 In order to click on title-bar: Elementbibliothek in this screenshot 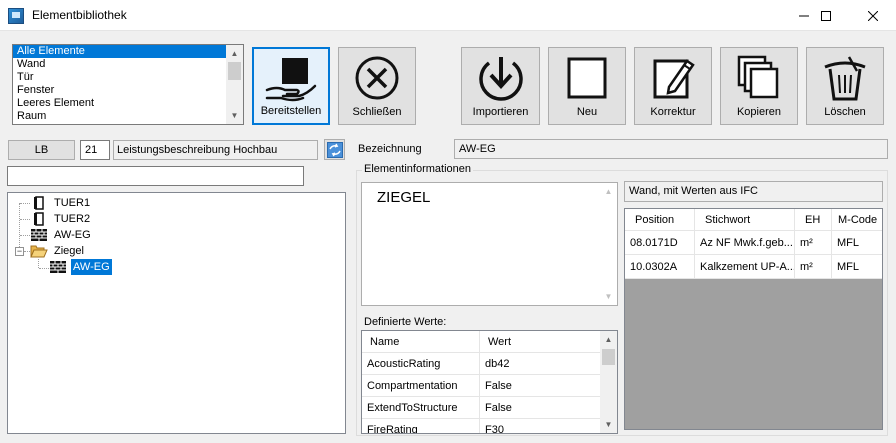, I will do `click(448, 15)`.